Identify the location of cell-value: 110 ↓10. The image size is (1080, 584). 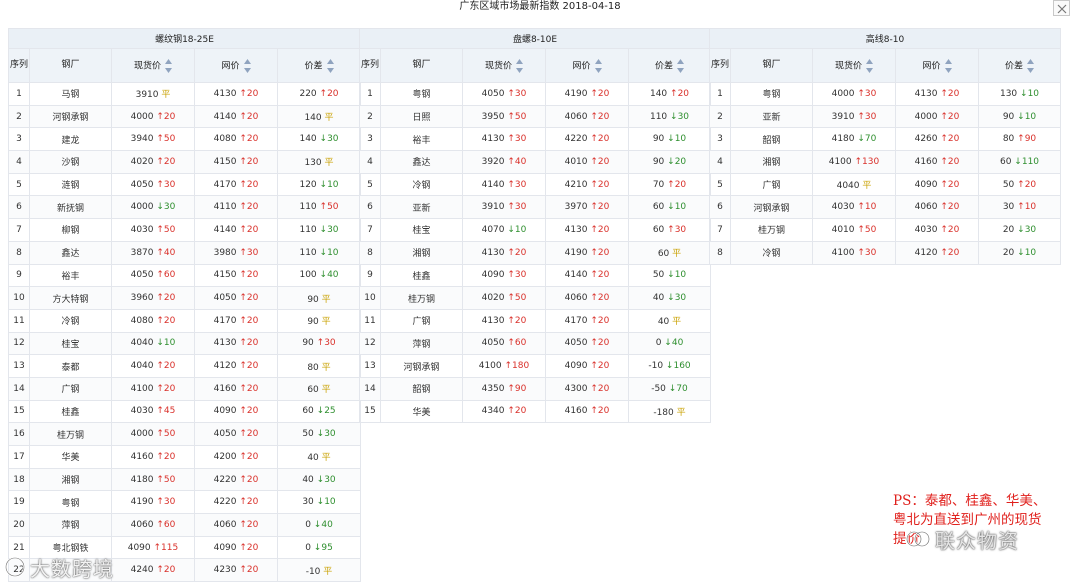
(319, 252).